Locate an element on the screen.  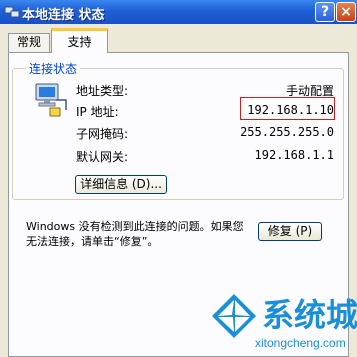
subnet-mask-value: 255.255.255.0 is located at coordinates (287, 132).